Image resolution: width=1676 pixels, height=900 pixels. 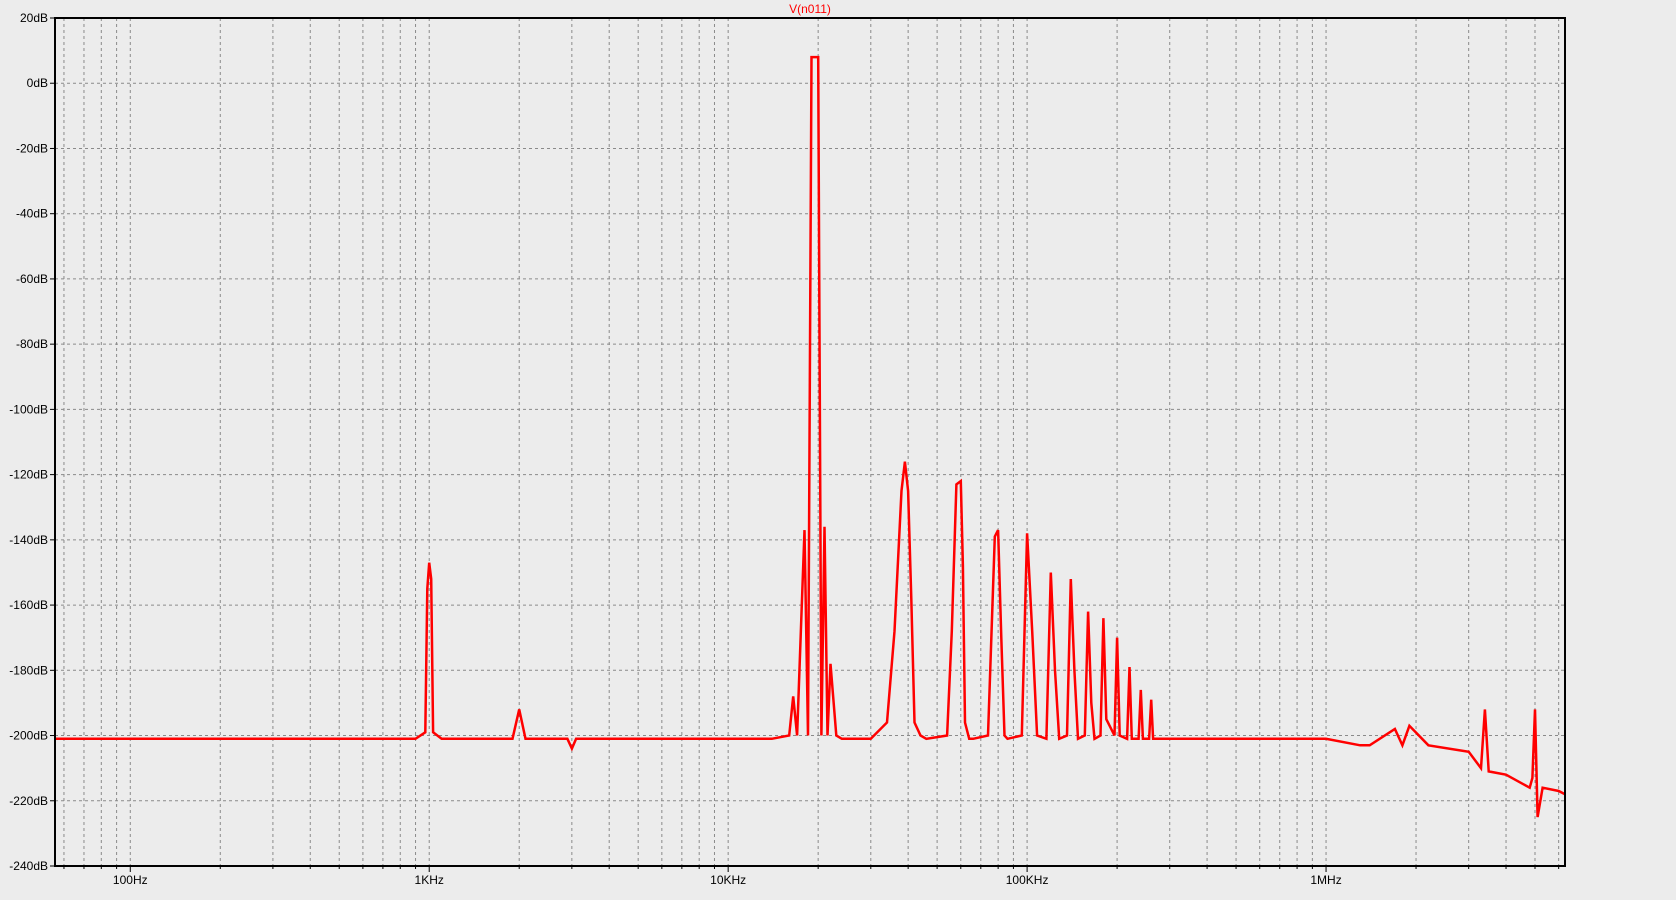 What do you see at coordinates (37, 83) in the screenshot?
I see `y-tick-label: 0dB` at bounding box center [37, 83].